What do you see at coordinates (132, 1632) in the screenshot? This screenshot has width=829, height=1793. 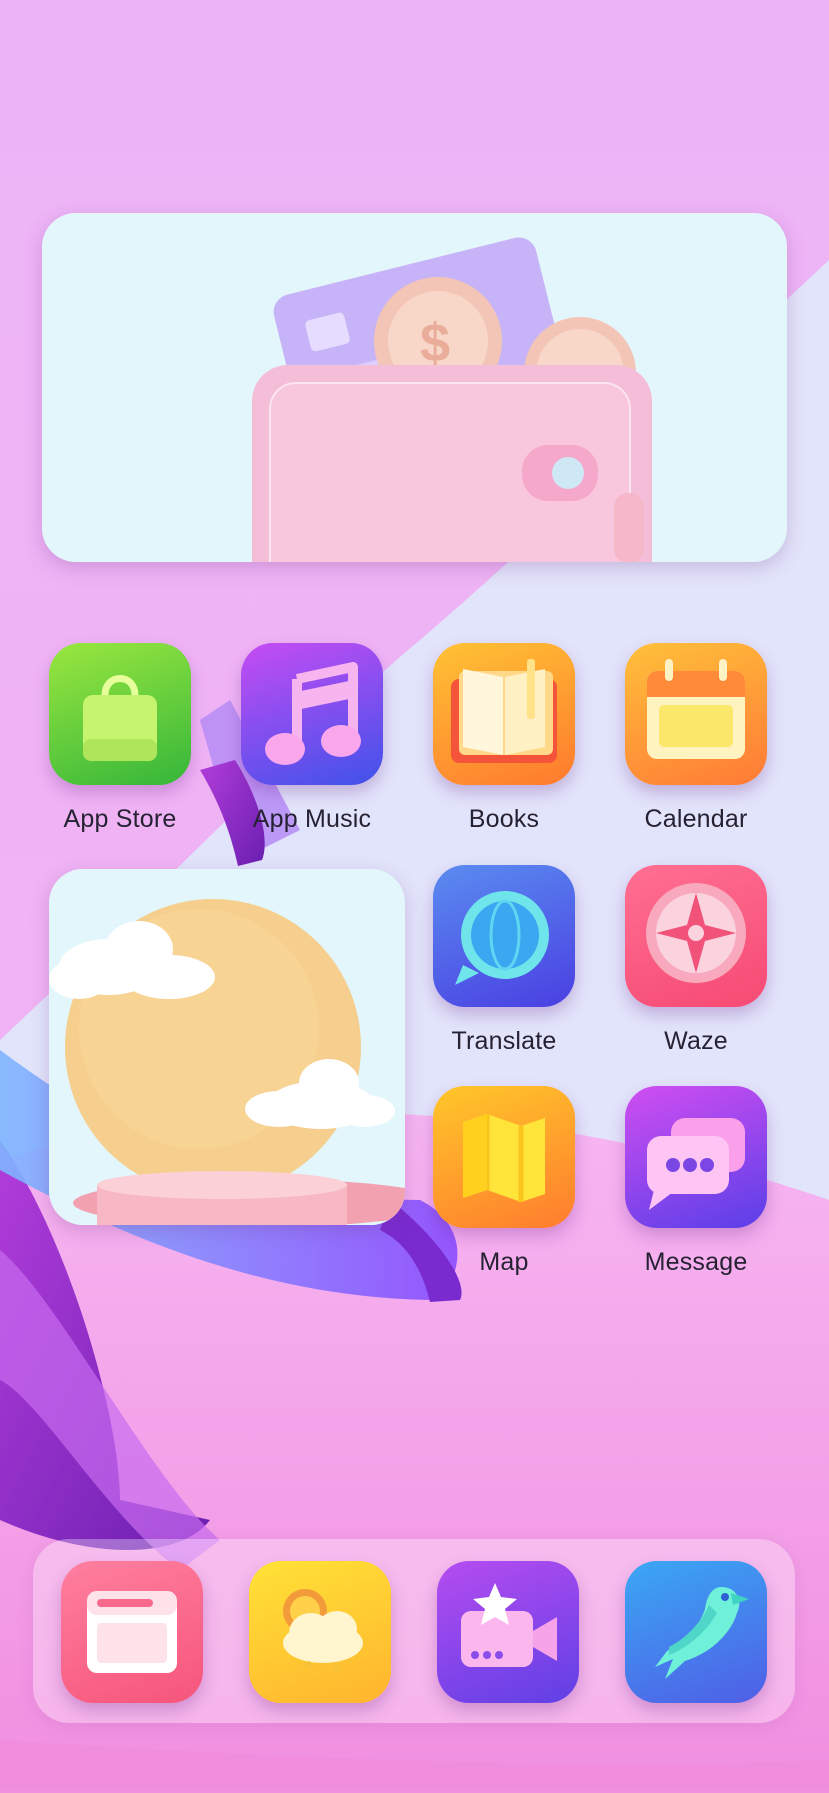 I see `browser-window-icon` at bounding box center [132, 1632].